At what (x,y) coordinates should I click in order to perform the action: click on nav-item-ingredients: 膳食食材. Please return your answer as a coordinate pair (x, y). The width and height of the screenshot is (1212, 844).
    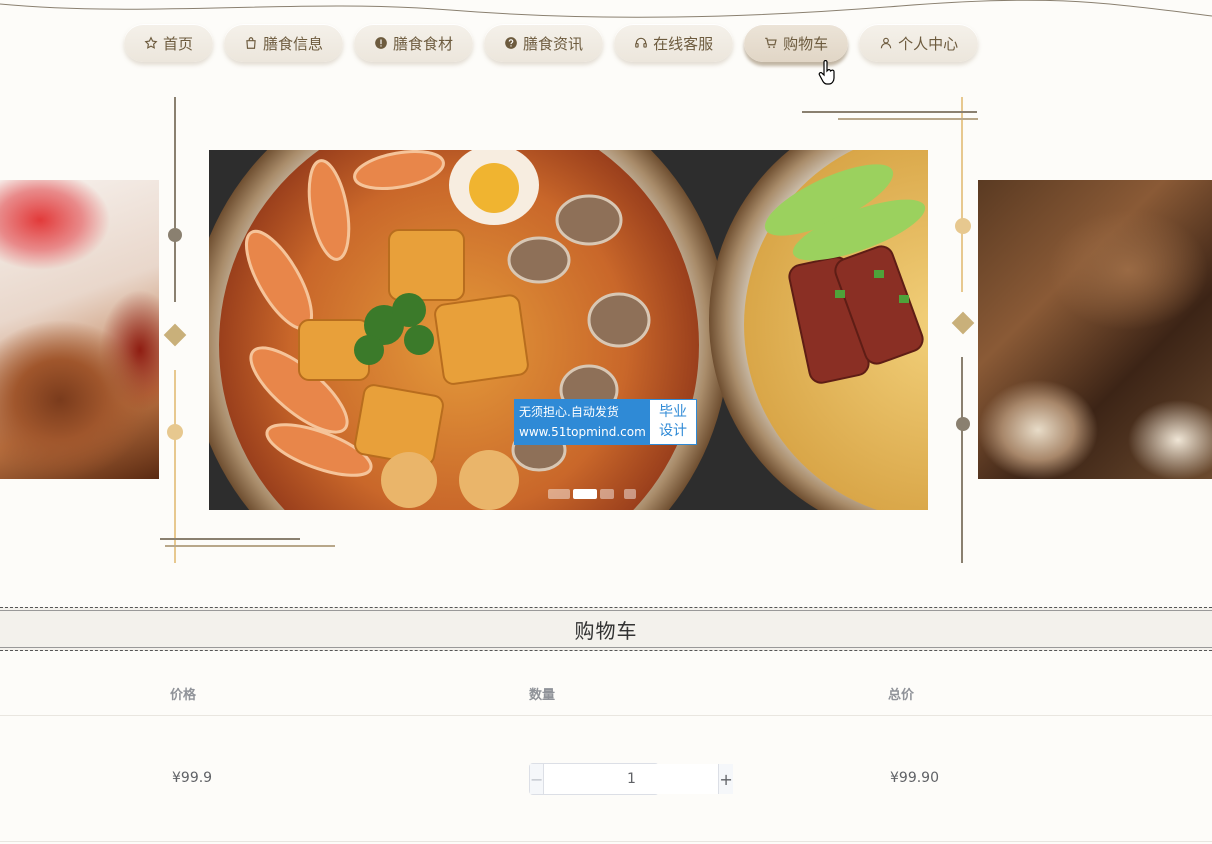
    Looking at the image, I should click on (414, 43).